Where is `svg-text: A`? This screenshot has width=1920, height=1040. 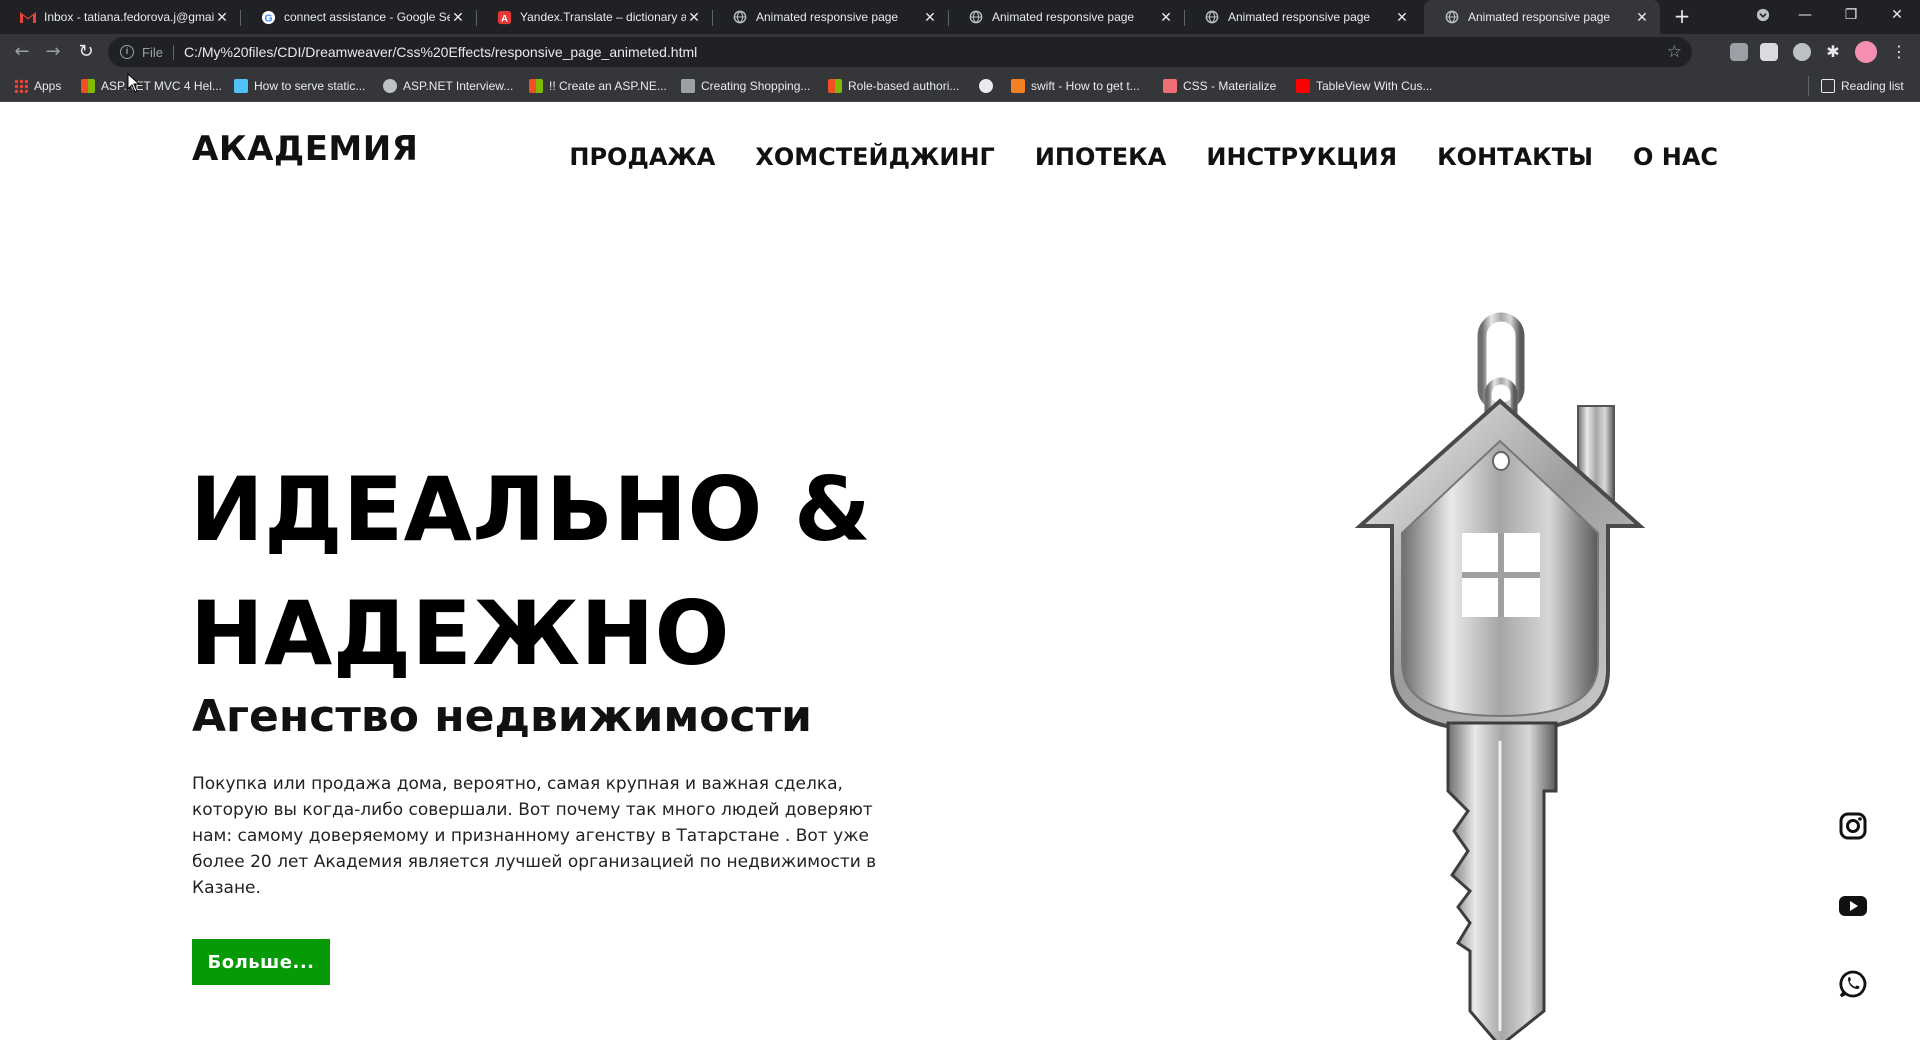 svg-text: A is located at coordinates (504, 18).